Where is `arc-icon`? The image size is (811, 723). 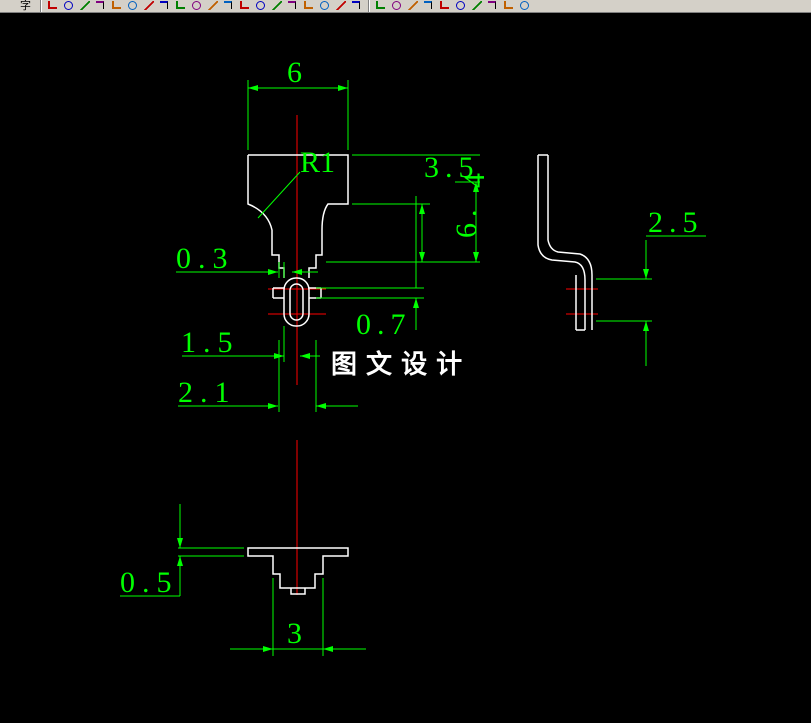 arc-icon is located at coordinates (508, 5).